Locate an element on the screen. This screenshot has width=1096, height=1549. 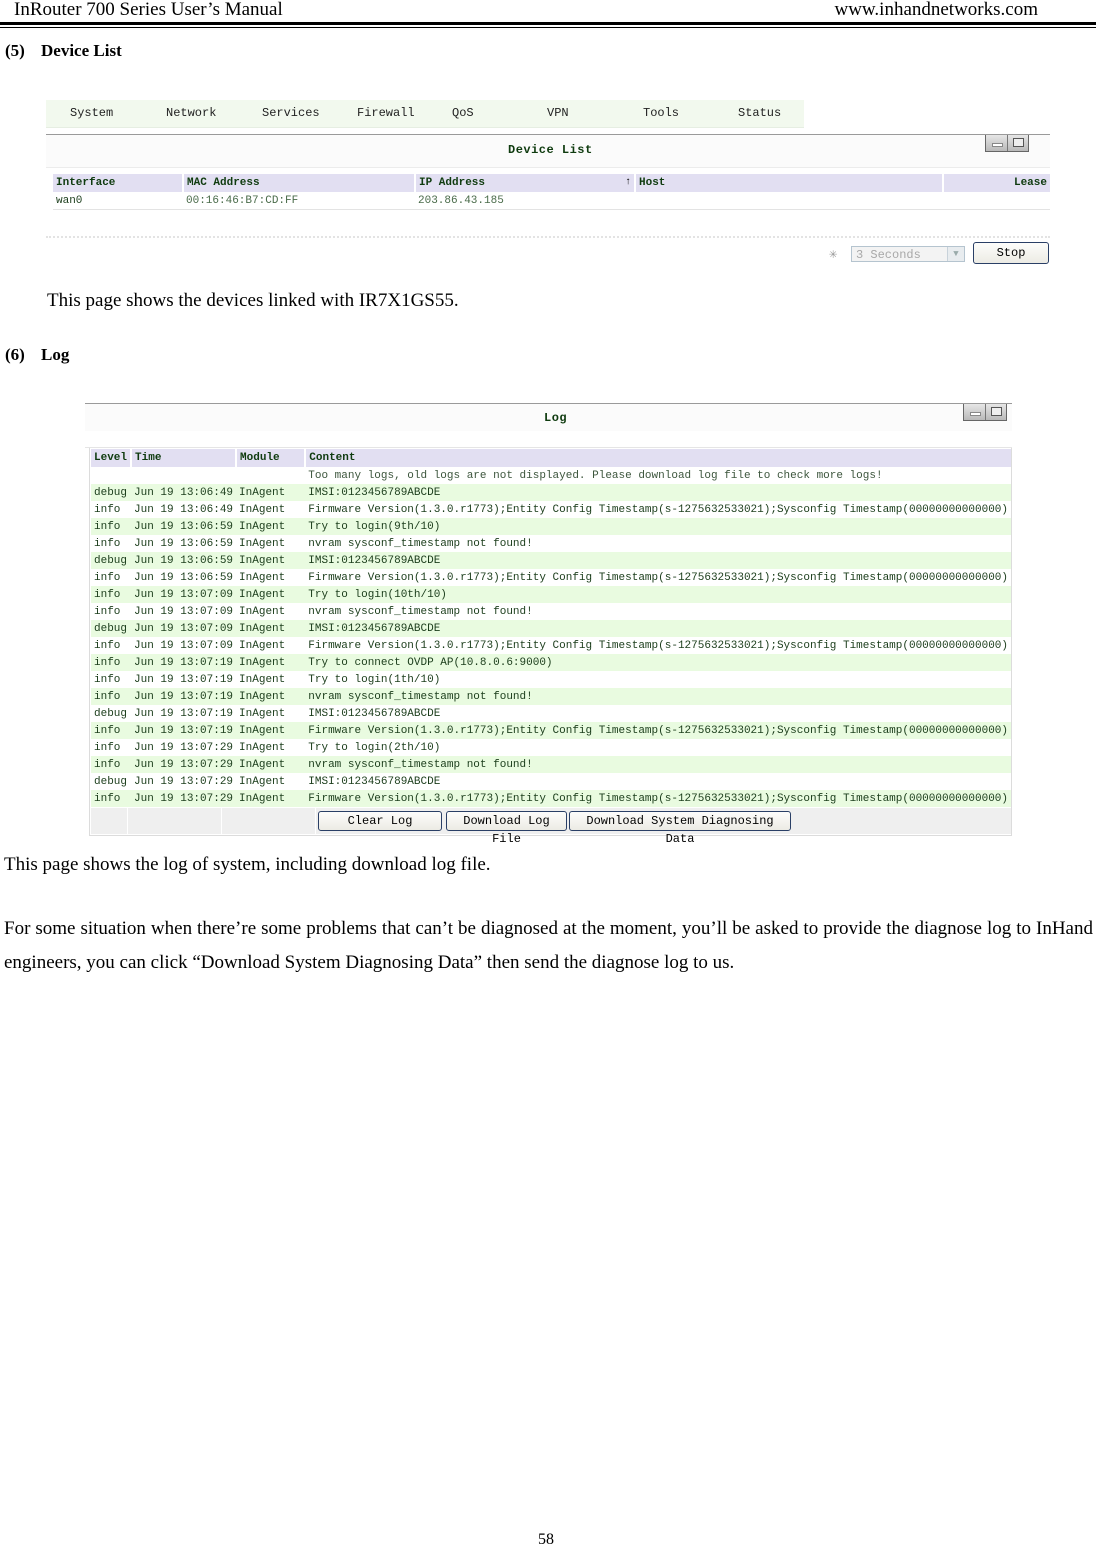
header-rule is located at coordinates (548, 23).